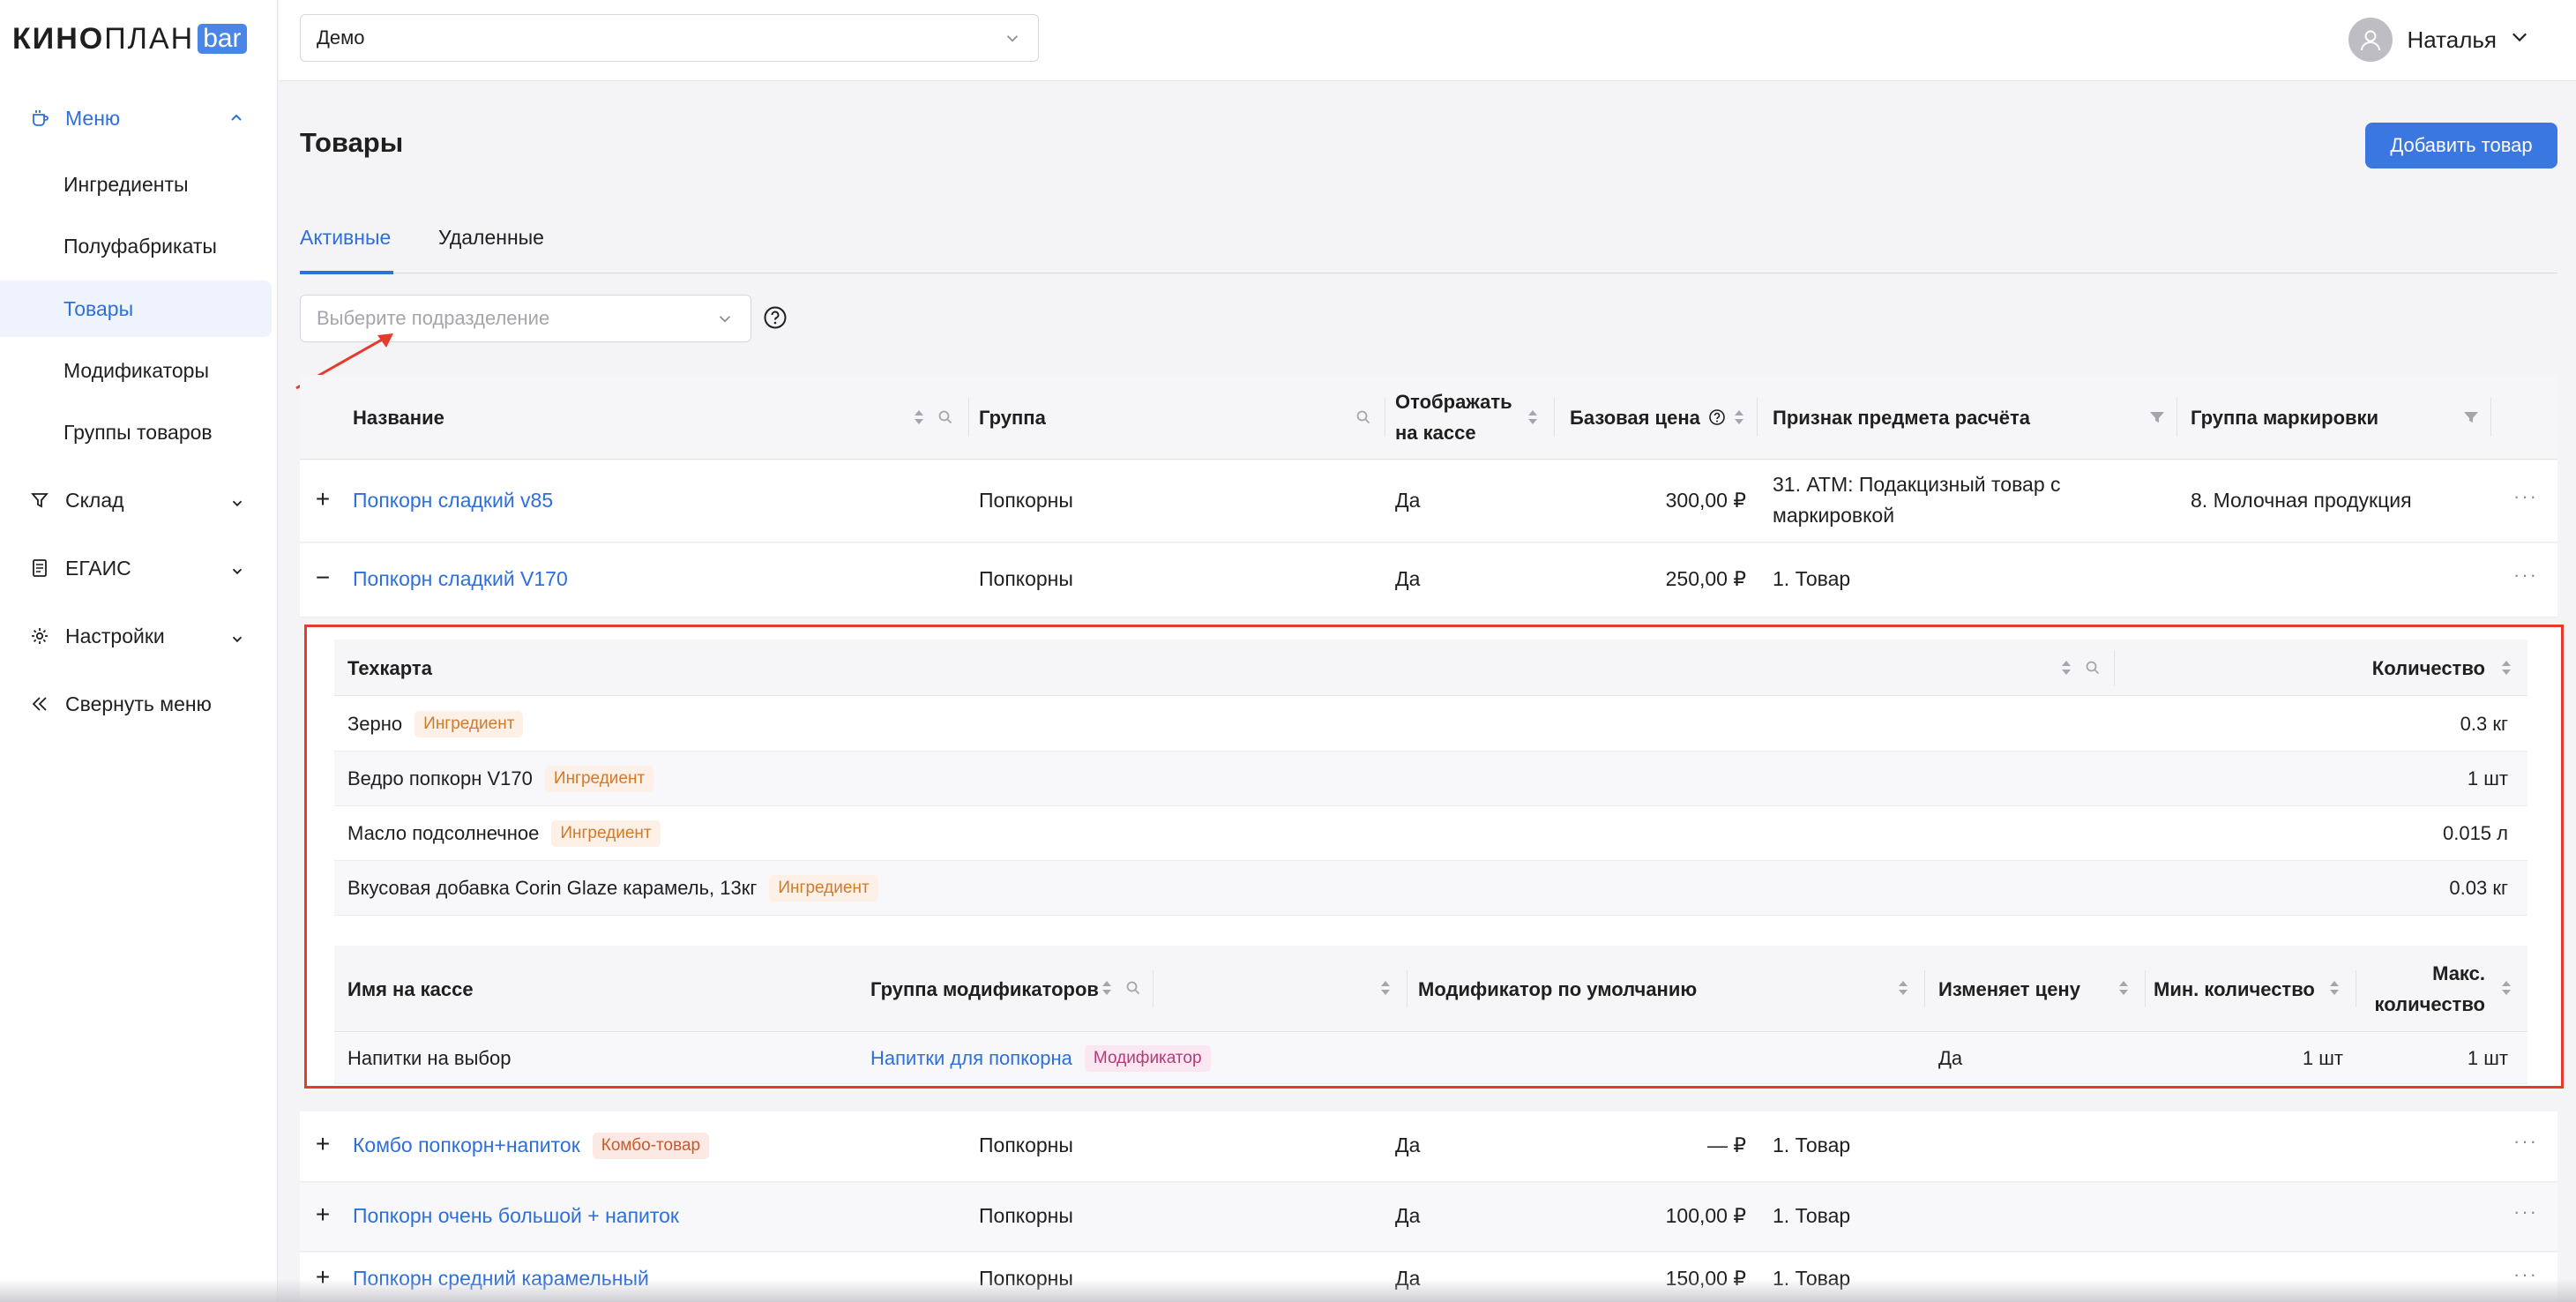 The image size is (2576, 1302). What do you see at coordinates (138, 568) in the screenshot?
I see `sidebar-item-egais: ЕГАИС` at bounding box center [138, 568].